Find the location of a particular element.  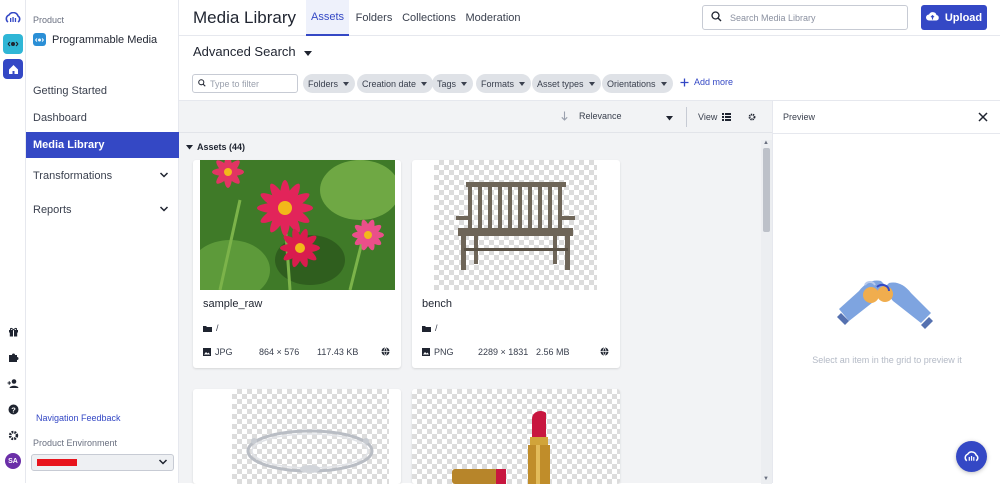

preview-empty-message: Select an item in the grid to preview it is located at coordinates (887, 360).